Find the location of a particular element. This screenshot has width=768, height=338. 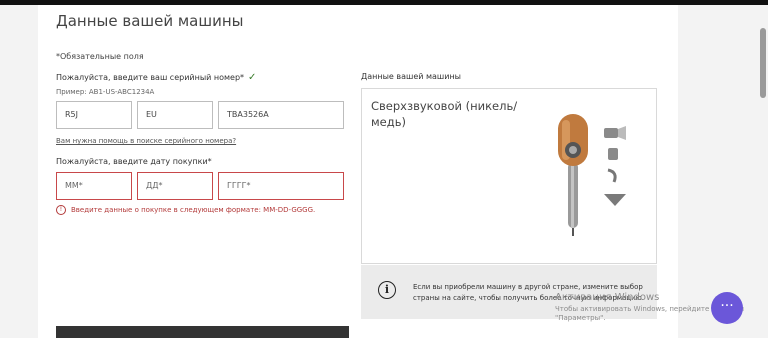

chat-button: ··· is located at coordinates (727, 308).